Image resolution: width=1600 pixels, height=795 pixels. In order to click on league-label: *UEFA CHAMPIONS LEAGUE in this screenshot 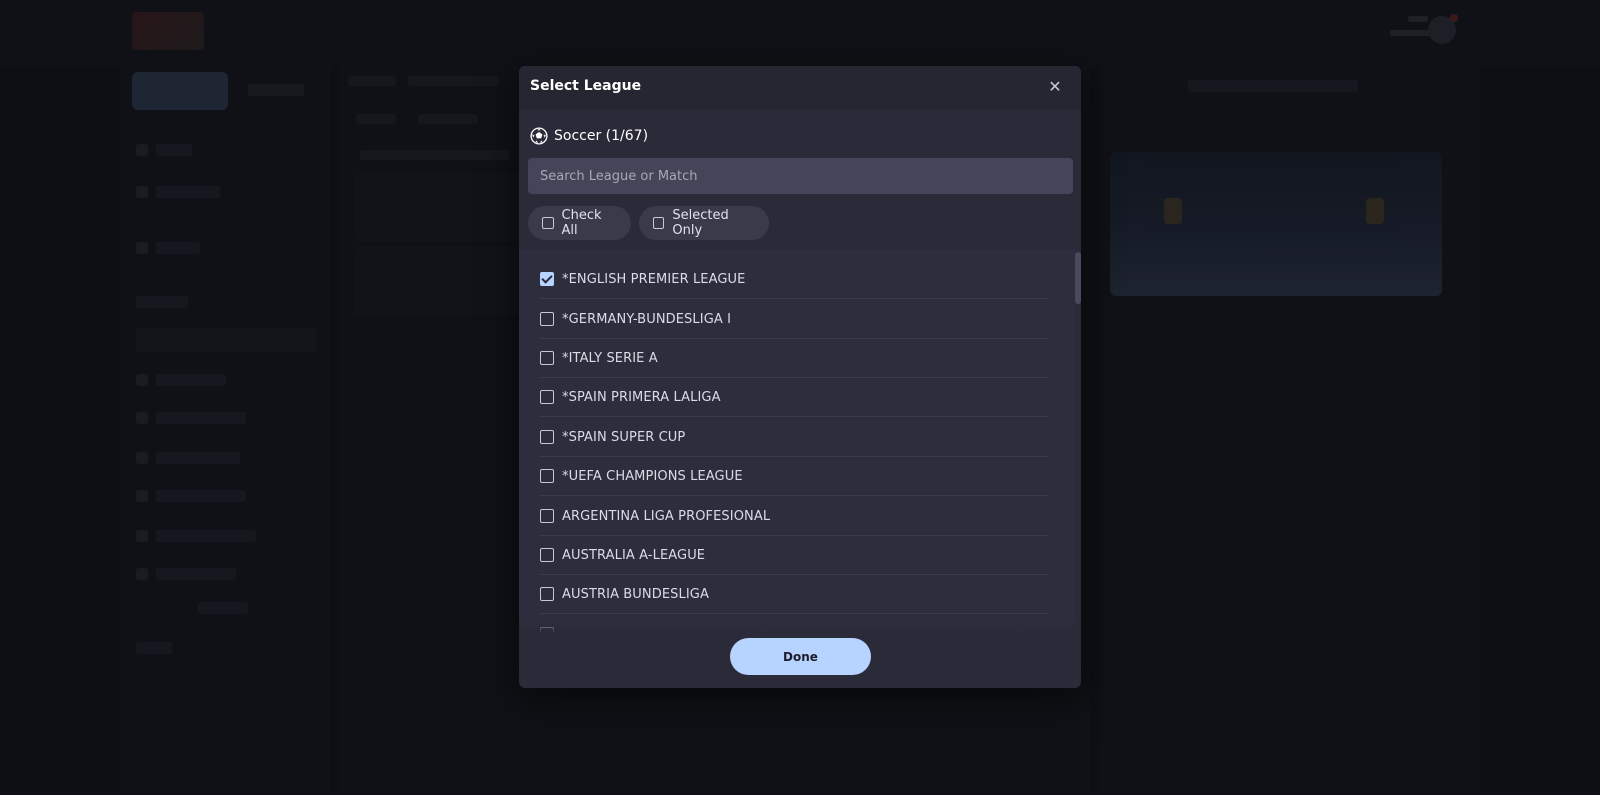, I will do `click(652, 476)`.